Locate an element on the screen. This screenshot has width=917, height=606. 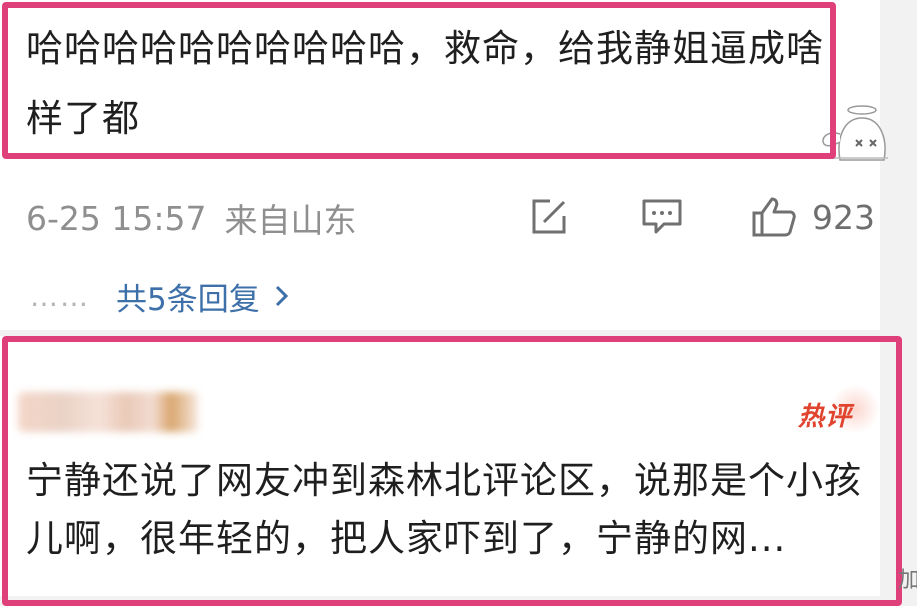
reply-button is located at coordinates (662, 217).